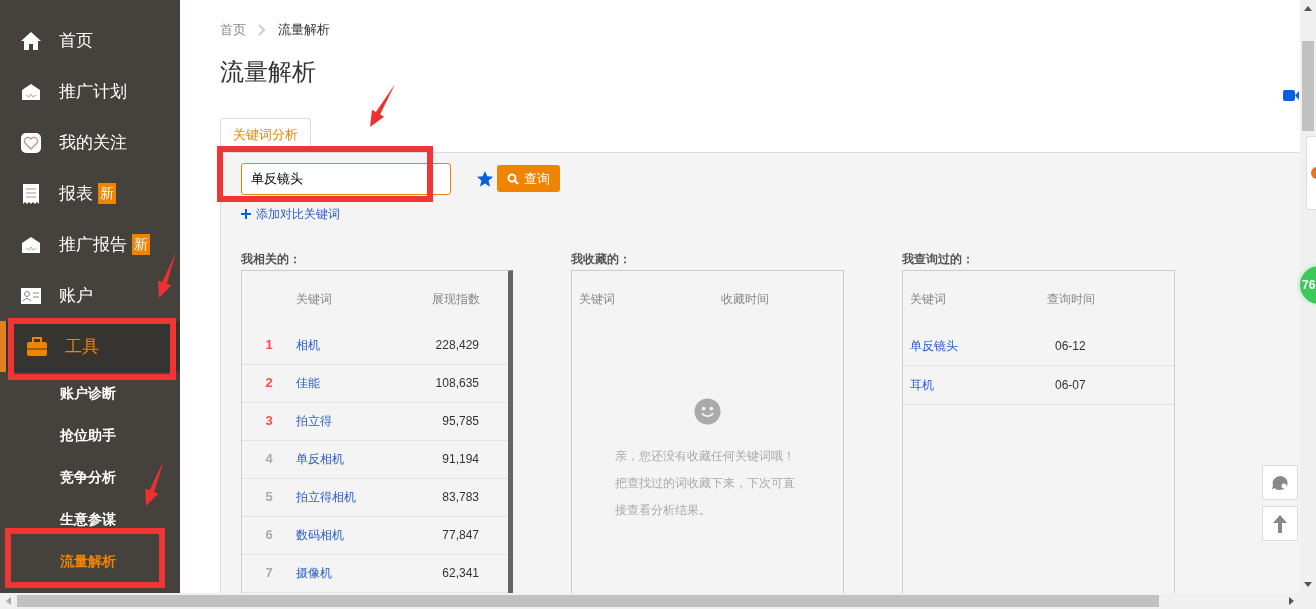 The image size is (1316, 609). Describe the element at coordinates (456, 345) in the screenshot. I see `table-cell-text: 228,429` at that location.